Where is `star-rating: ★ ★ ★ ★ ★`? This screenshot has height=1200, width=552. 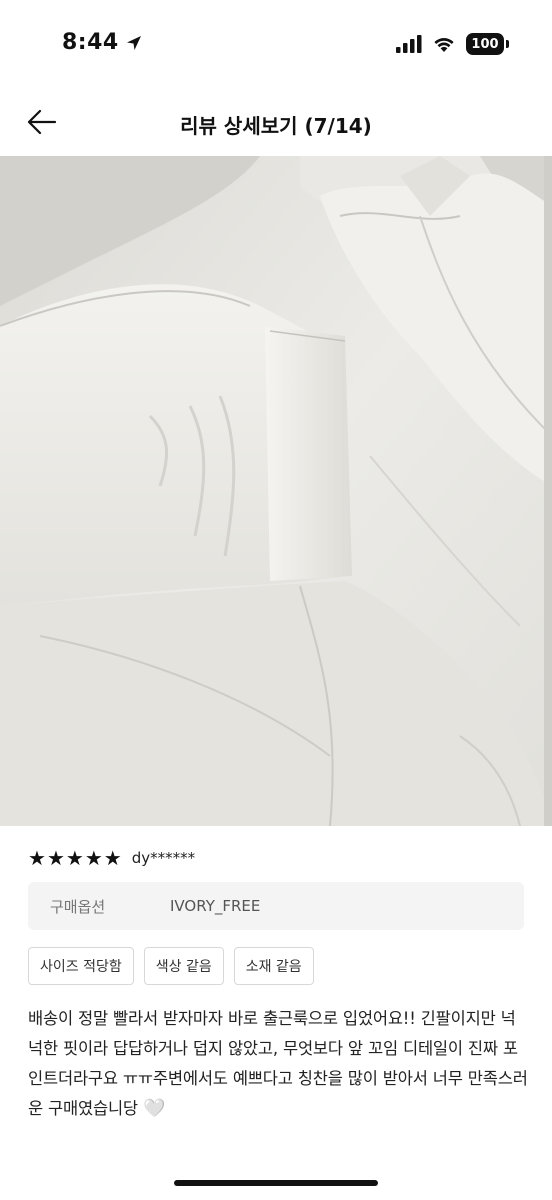 star-rating: ★ ★ ★ ★ ★ is located at coordinates (75, 858).